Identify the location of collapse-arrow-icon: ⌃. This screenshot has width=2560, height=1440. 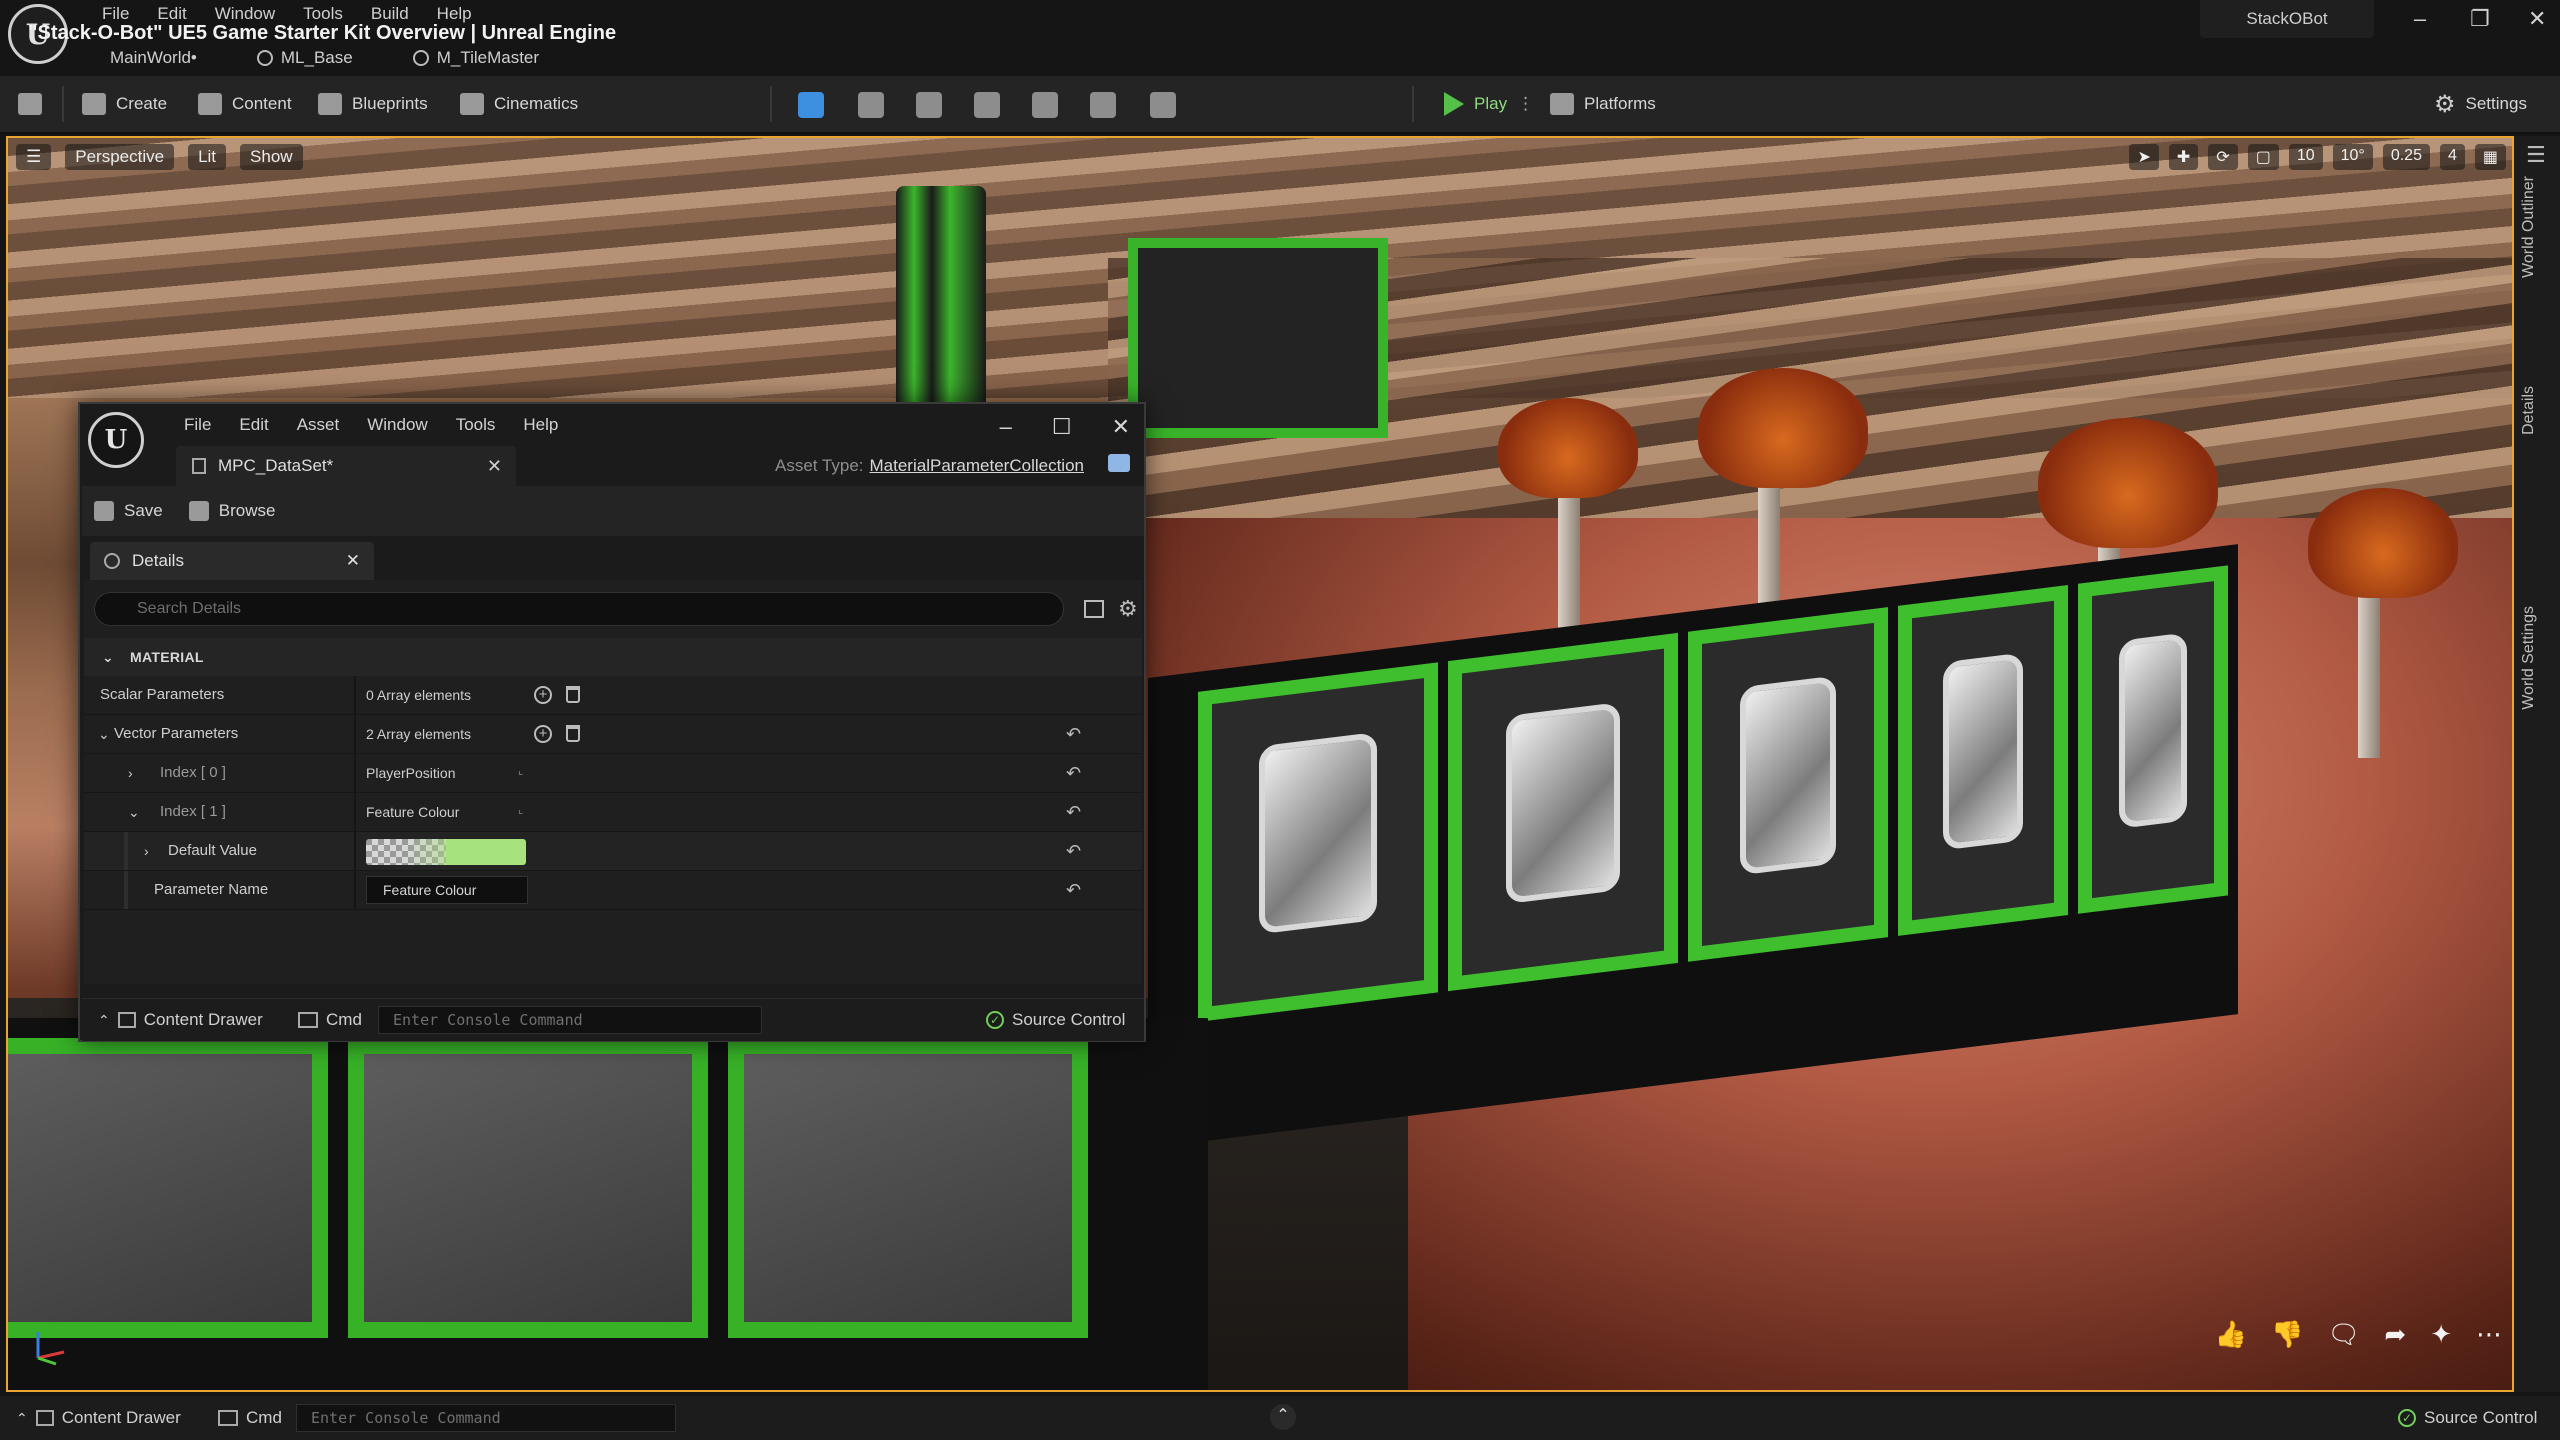
(1283, 1417).